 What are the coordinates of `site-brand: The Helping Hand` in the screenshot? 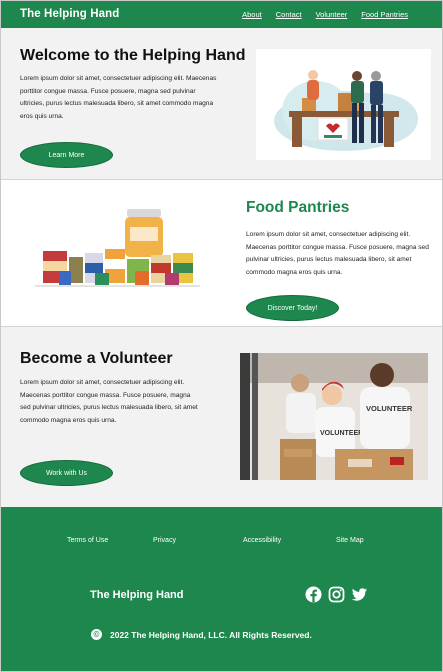 It's located at (69, 14).